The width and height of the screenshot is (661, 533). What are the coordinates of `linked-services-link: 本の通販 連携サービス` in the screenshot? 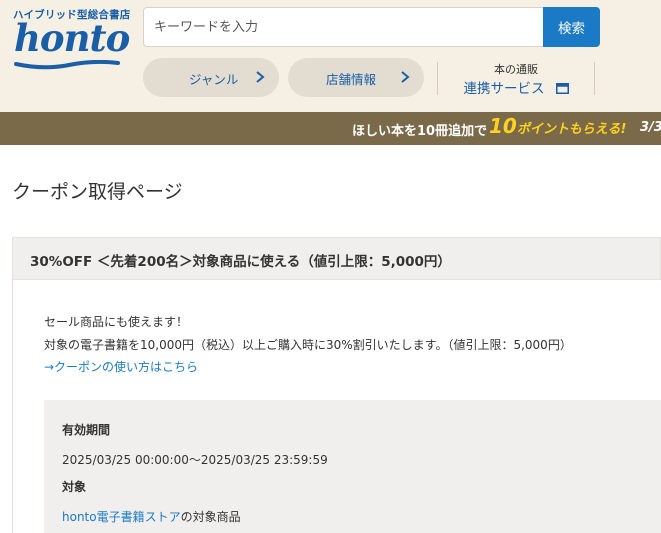 It's located at (516, 79).